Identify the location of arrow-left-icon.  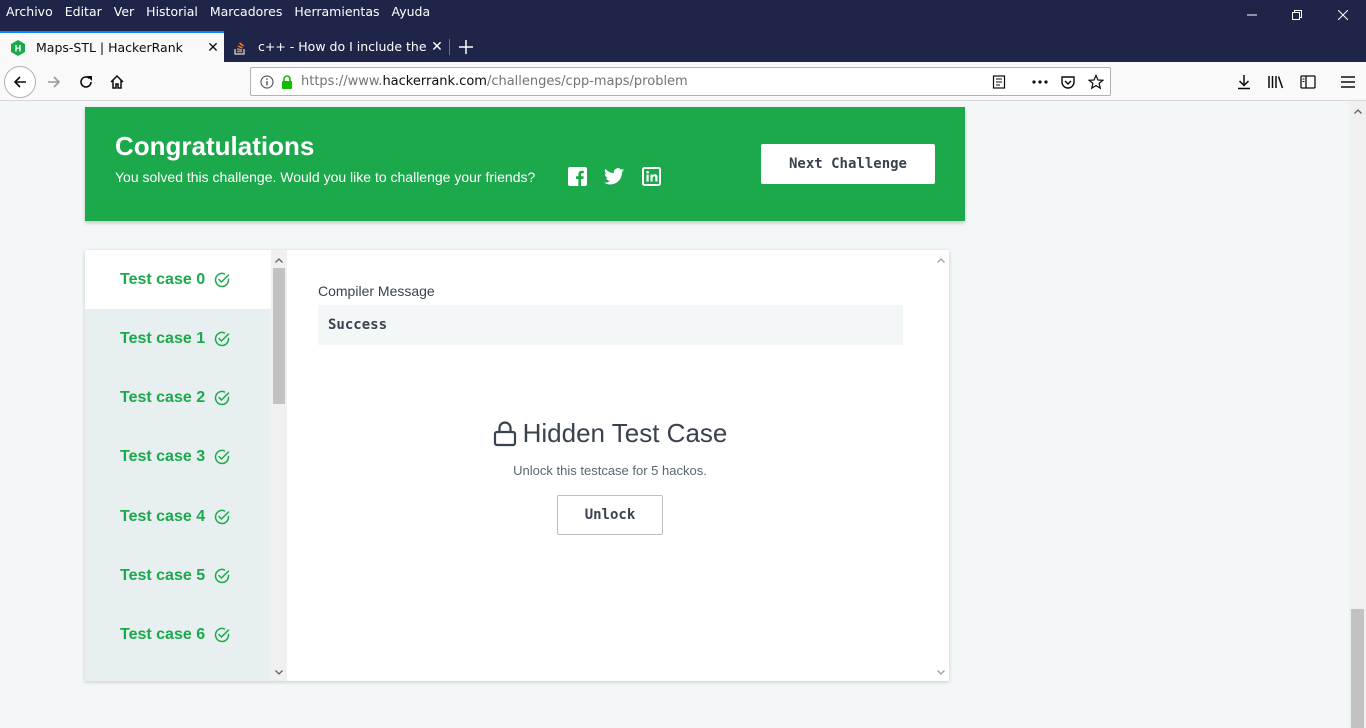
(19, 82).